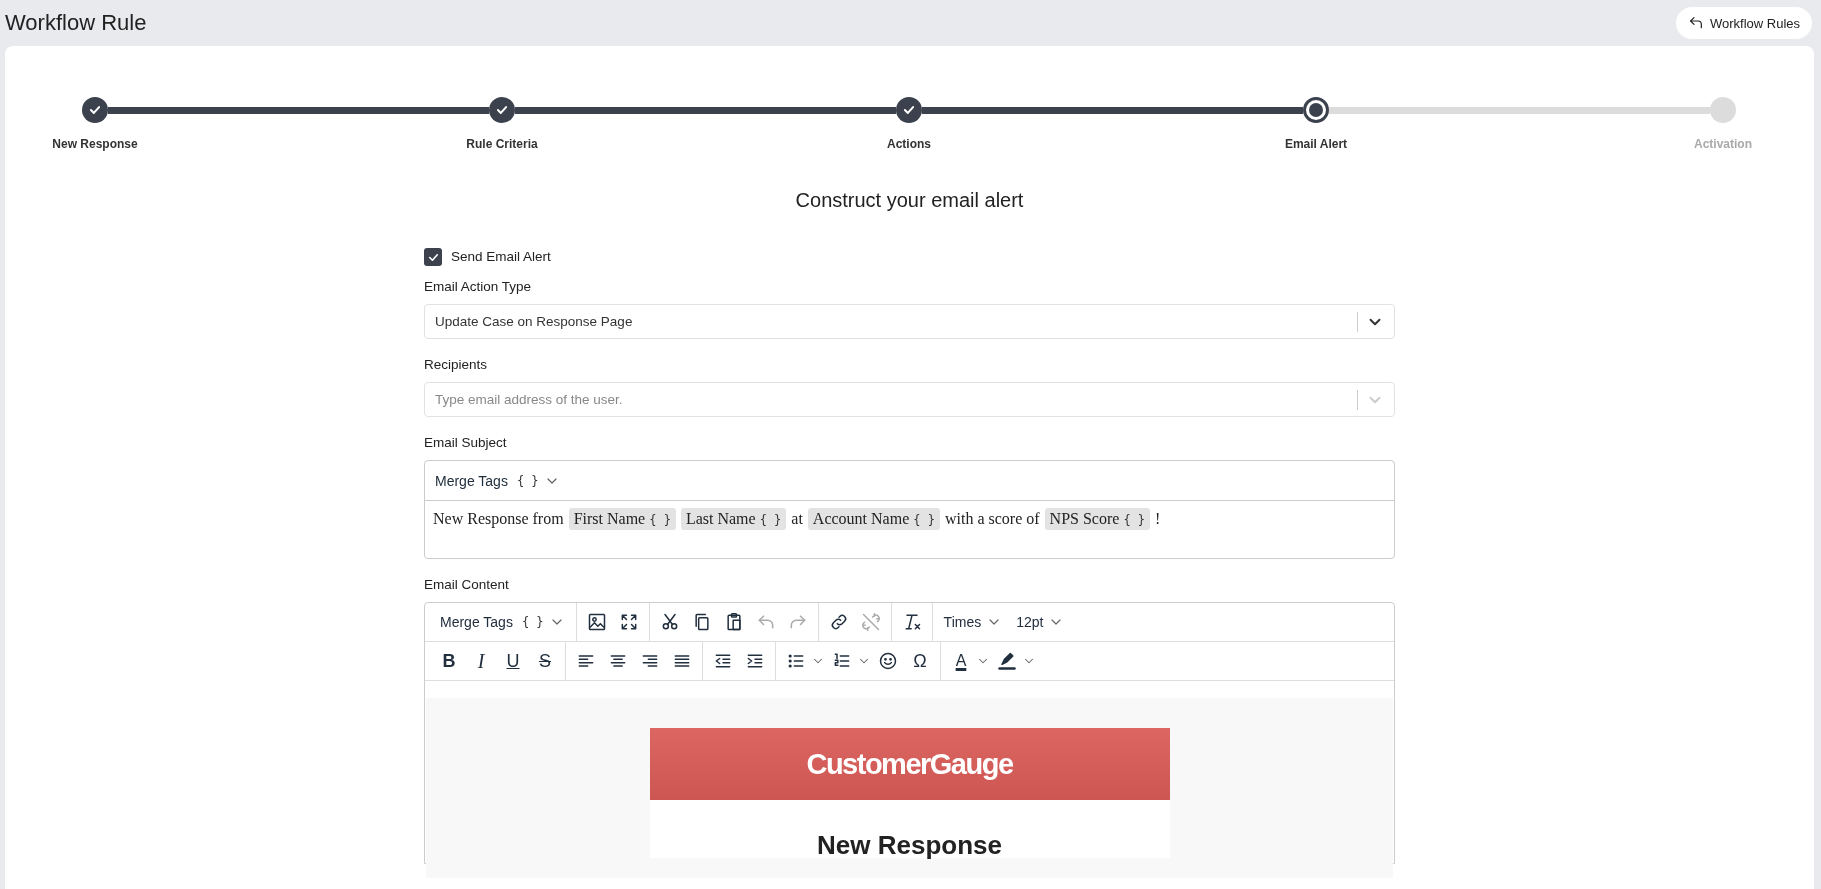  Describe the element at coordinates (909, 399) in the screenshot. I see `recipients-field: Type email address of the user.` at that location.